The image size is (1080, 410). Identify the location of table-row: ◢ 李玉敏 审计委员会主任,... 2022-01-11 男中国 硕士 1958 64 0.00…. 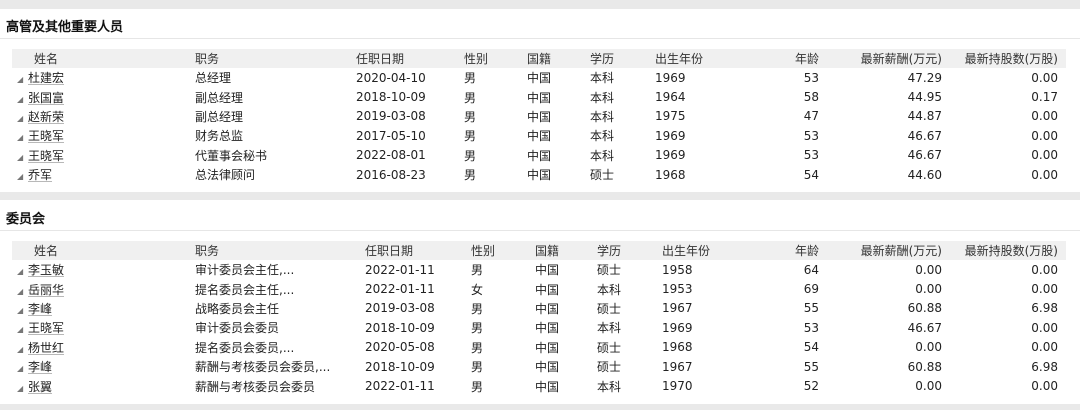
(539, 269).